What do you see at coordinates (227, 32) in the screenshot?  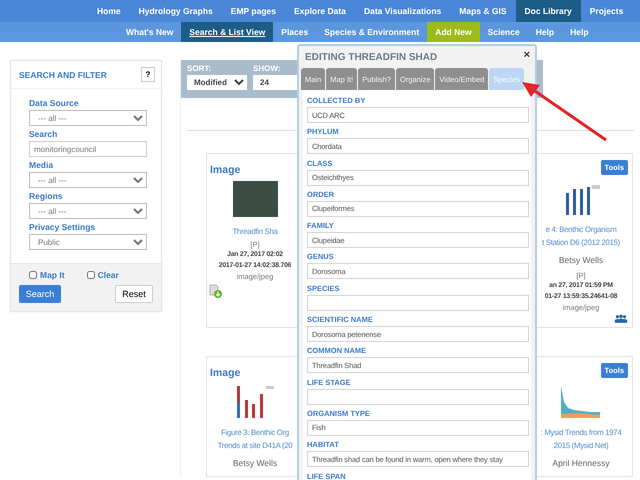 I see `subnav-link: Search & List View` at bounding box center [227, 32].